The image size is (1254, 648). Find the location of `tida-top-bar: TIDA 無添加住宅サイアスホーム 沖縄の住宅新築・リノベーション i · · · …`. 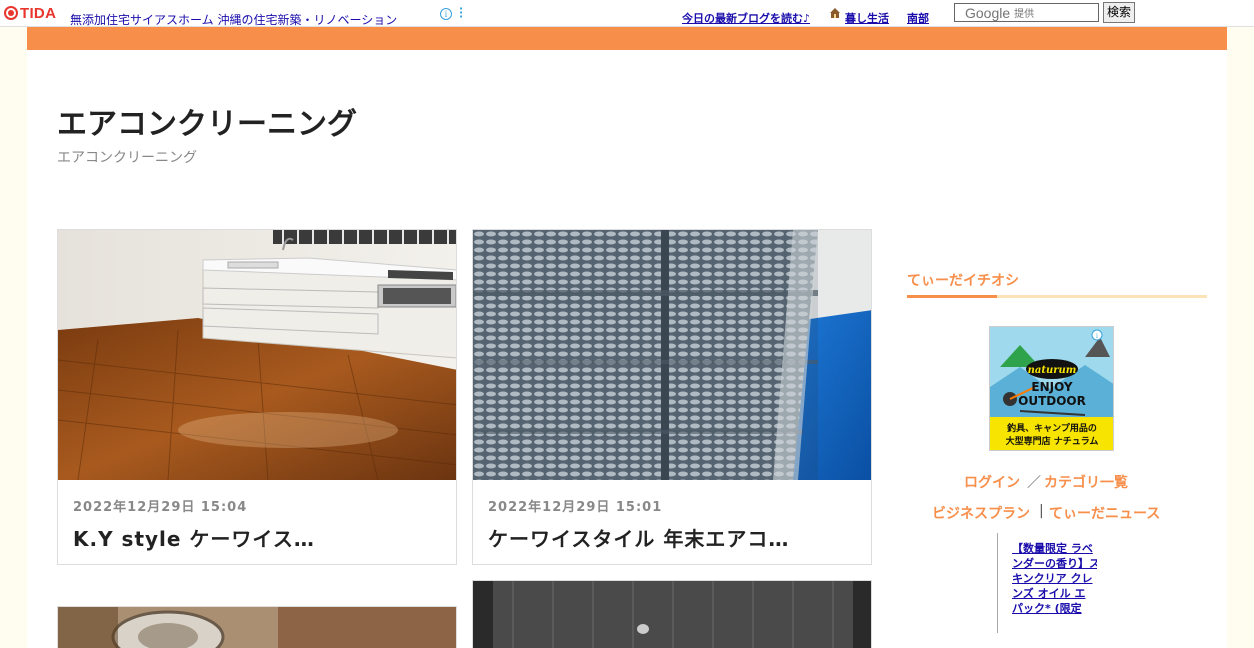

tida-top-bar: TIDA 無添加住宅サイアスホーム 沖縄の住宅新築・リノベーション i · · · … is located at coordinates (627, 13).